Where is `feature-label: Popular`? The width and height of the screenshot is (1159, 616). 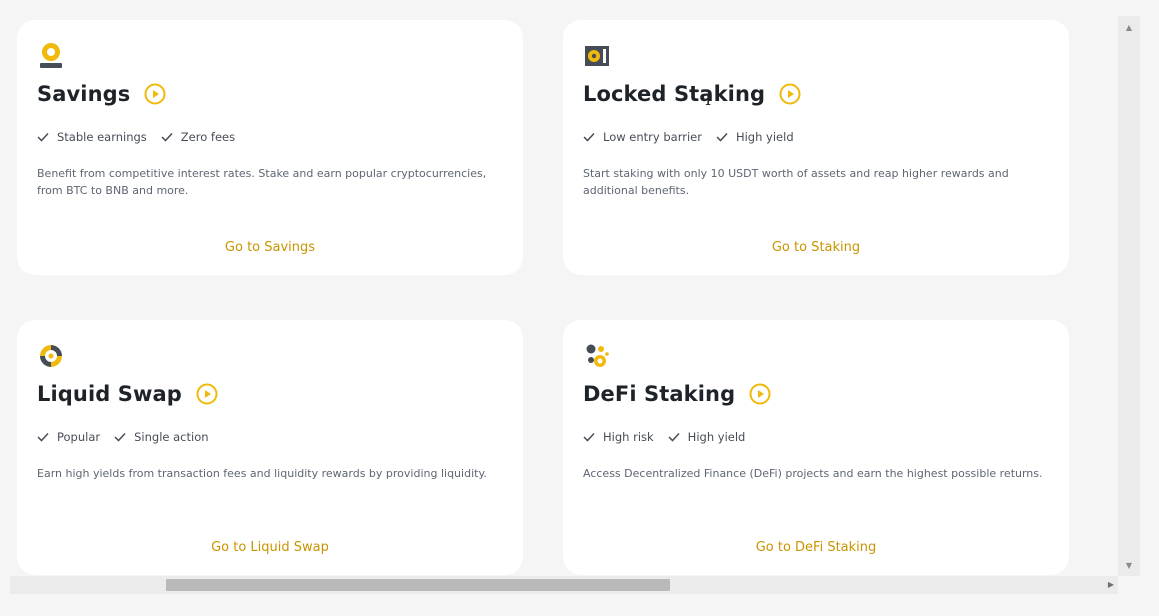 feature-label: Popular is located at coordinates (79, 437).